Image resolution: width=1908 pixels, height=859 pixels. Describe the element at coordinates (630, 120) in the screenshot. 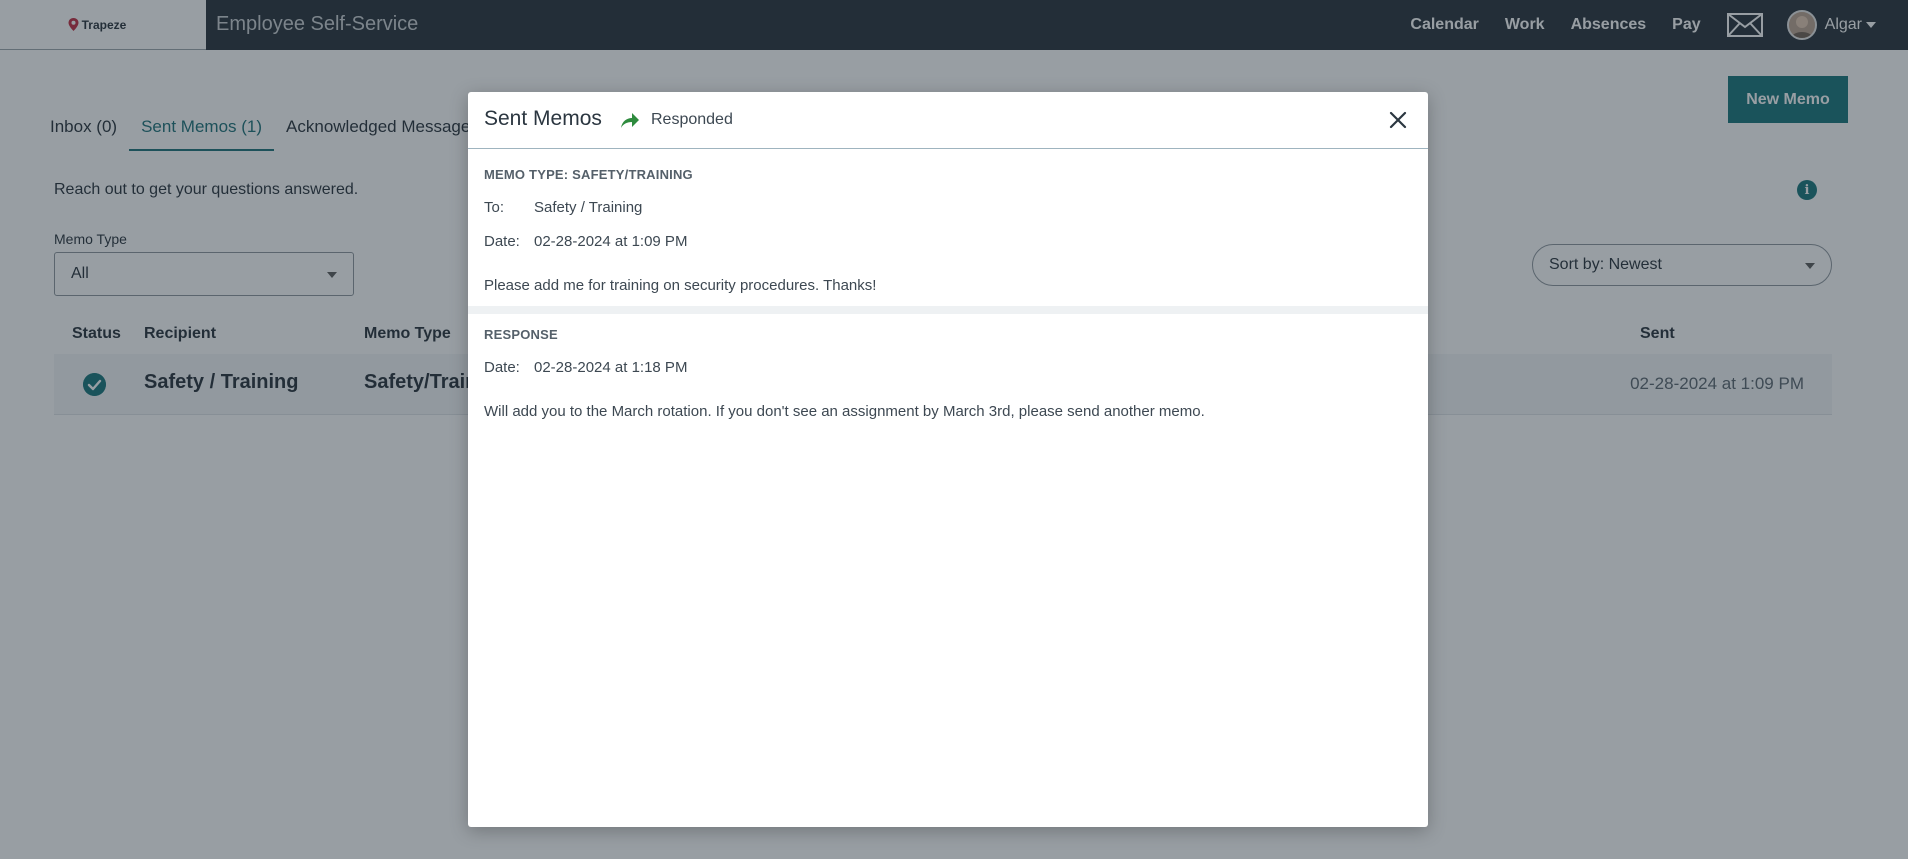

I see `forward-arrow-icon` at that location.